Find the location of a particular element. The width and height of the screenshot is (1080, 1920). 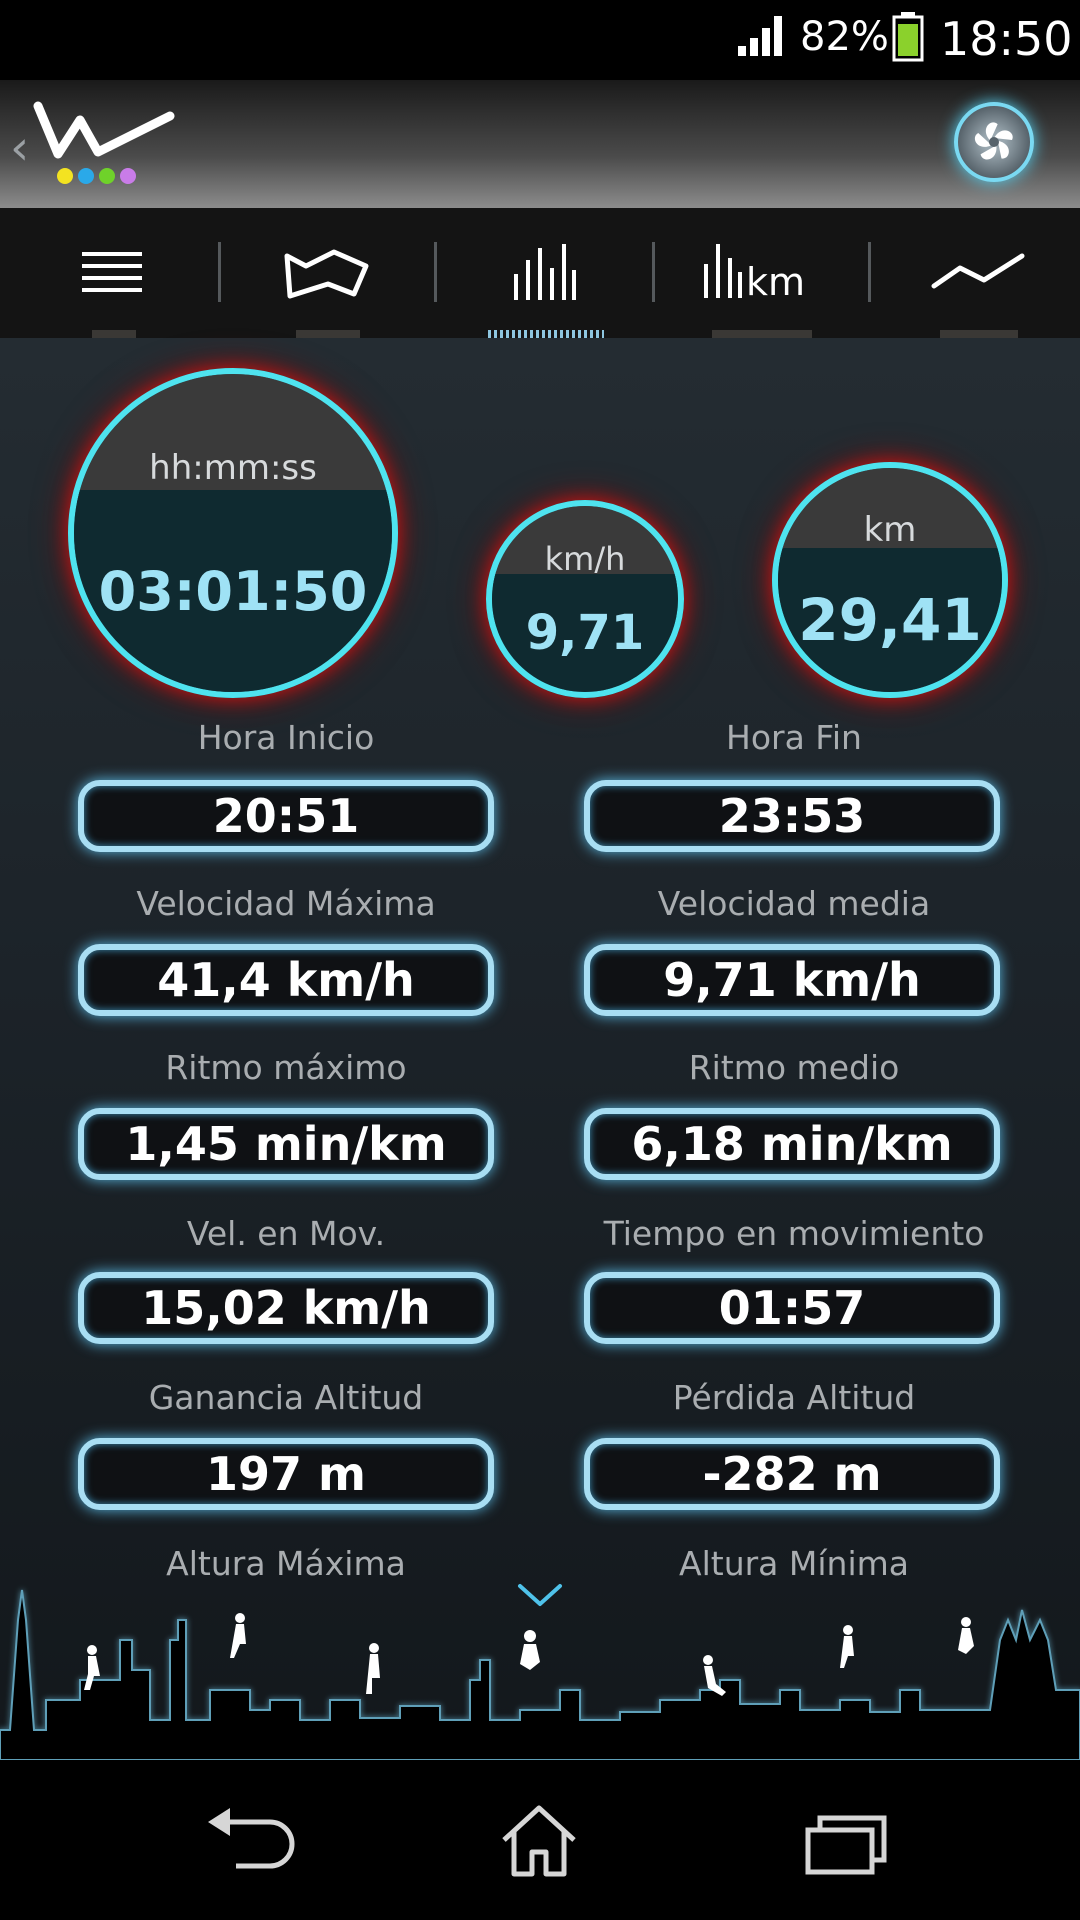

bar-chart-km-icon is located at coordinates (723, 271).